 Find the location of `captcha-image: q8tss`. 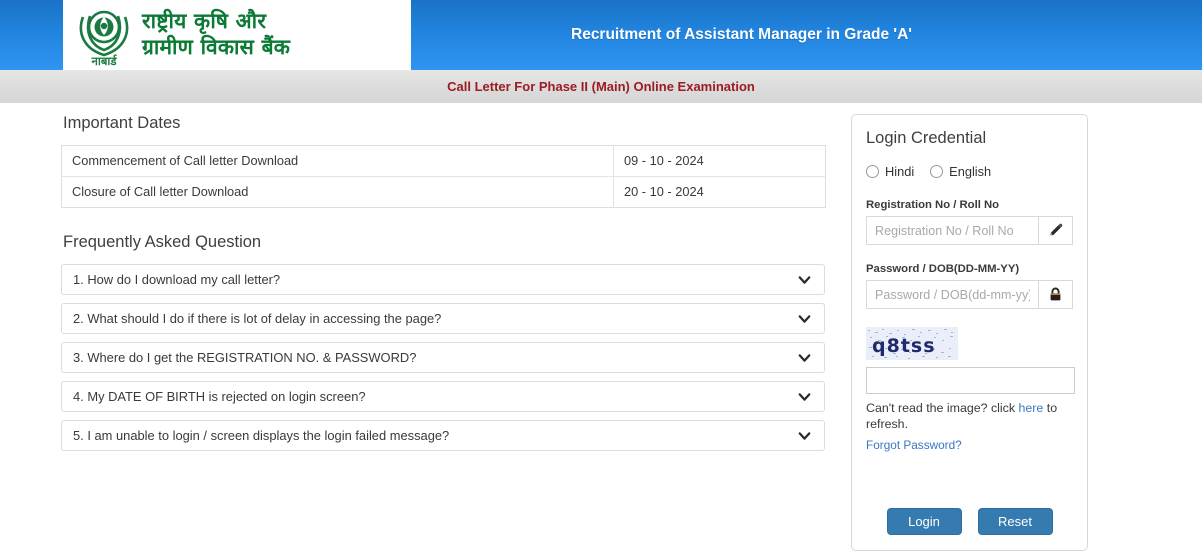

captcha-image: q8tss is located at coordinates (912, 343).